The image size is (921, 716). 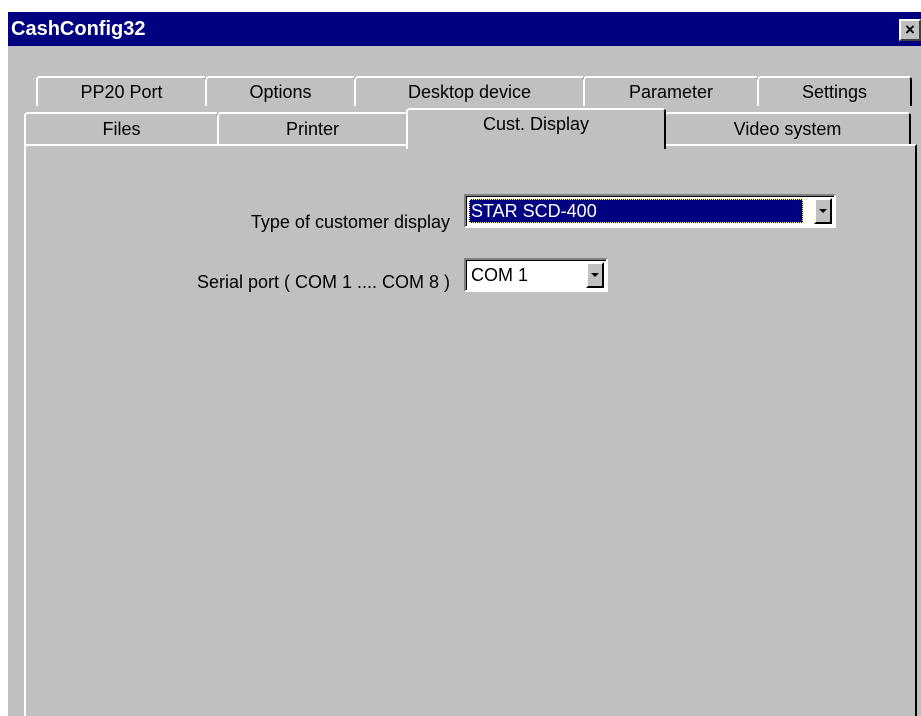 I want to click on display-type-select: STAR SCD-400, so click(x=650, y=211).